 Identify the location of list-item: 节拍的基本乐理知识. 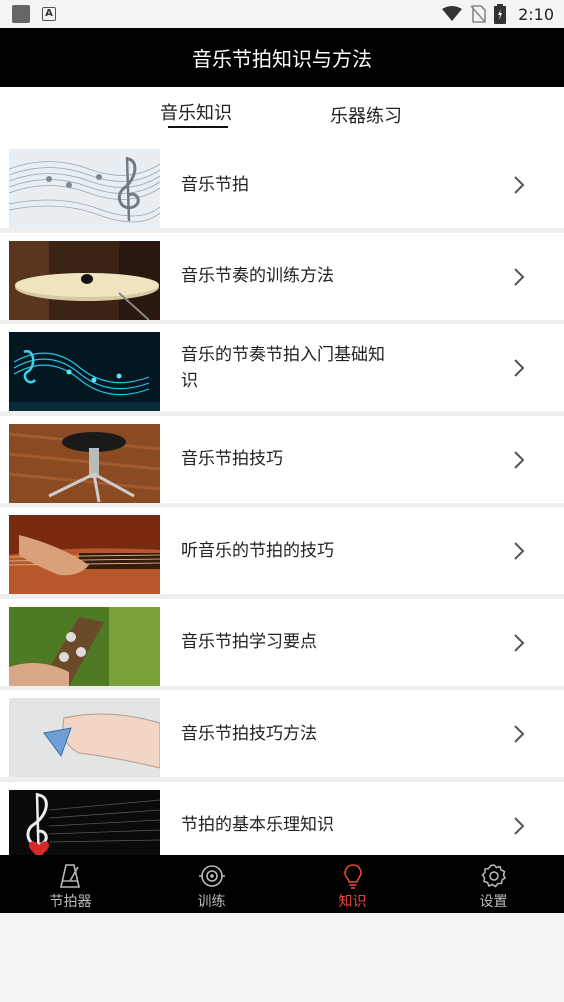
(282, 818).